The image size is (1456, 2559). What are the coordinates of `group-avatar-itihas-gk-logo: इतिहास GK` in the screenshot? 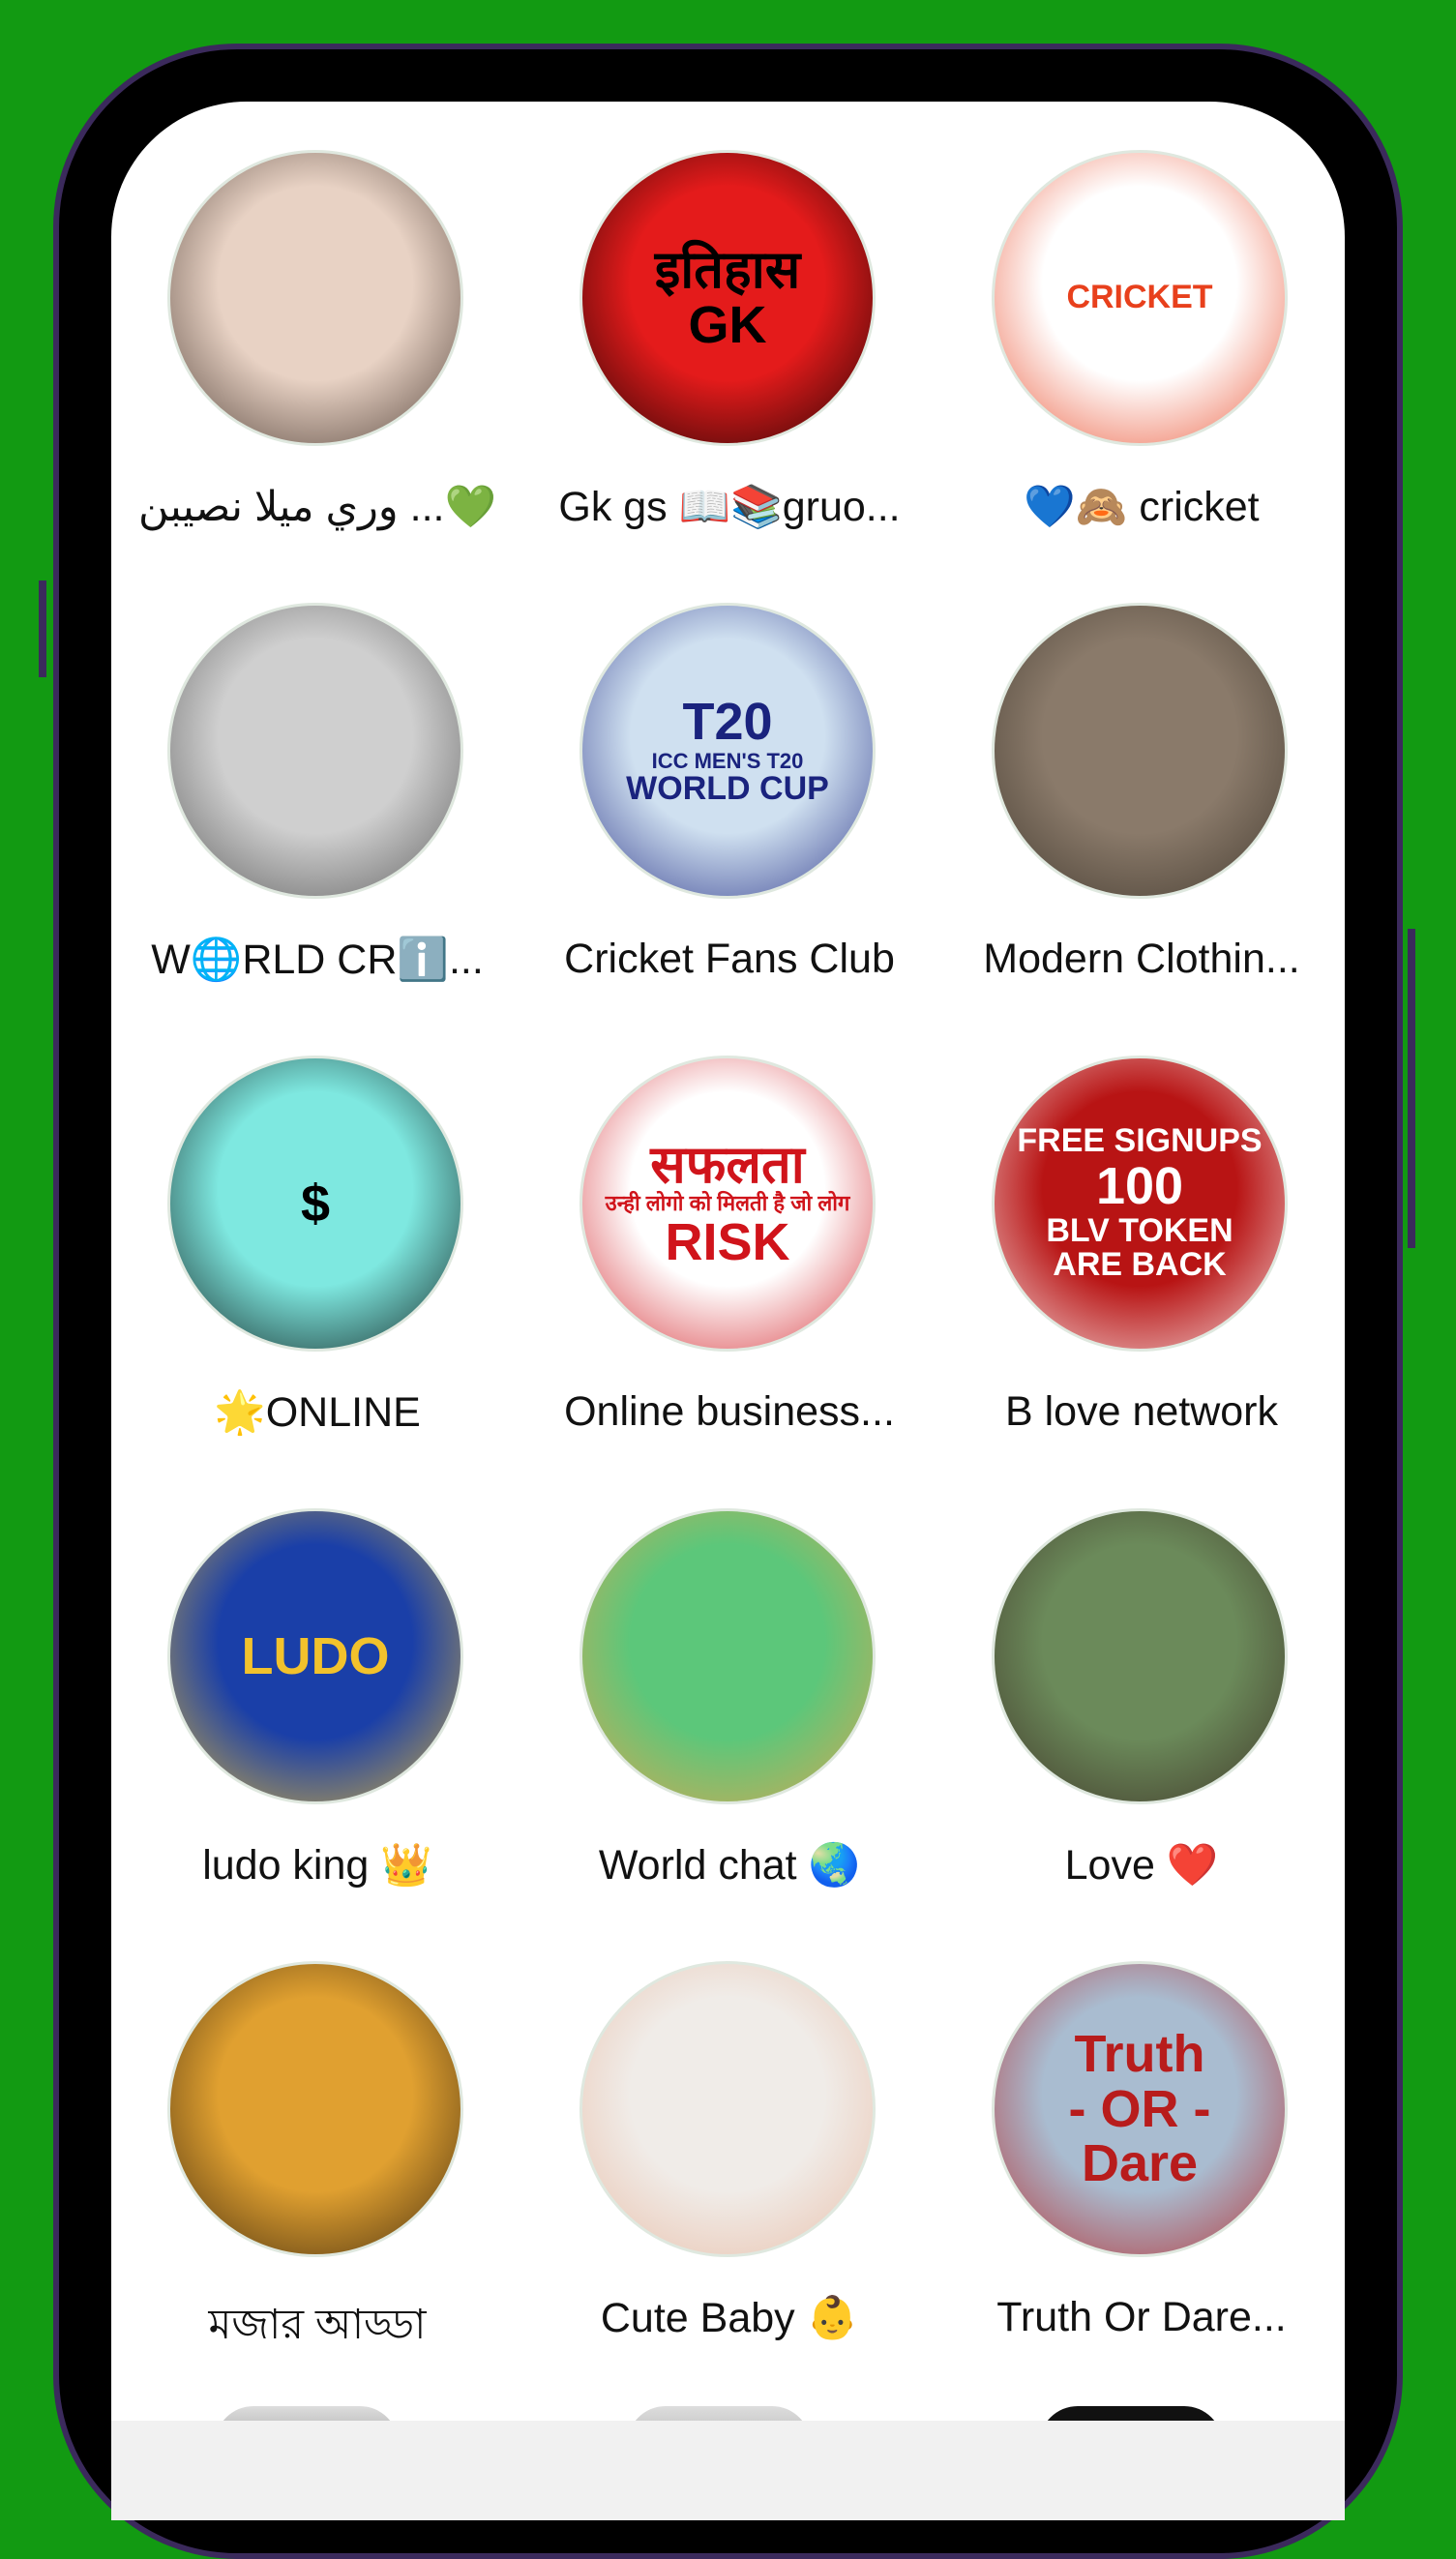 It's located at (728, 298).